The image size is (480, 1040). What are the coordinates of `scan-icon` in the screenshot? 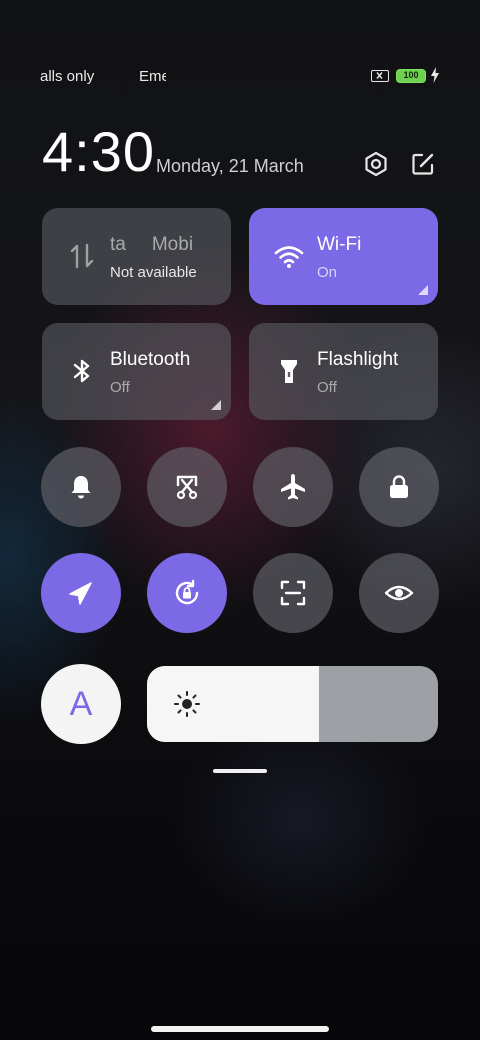 It's located at (293, 593).